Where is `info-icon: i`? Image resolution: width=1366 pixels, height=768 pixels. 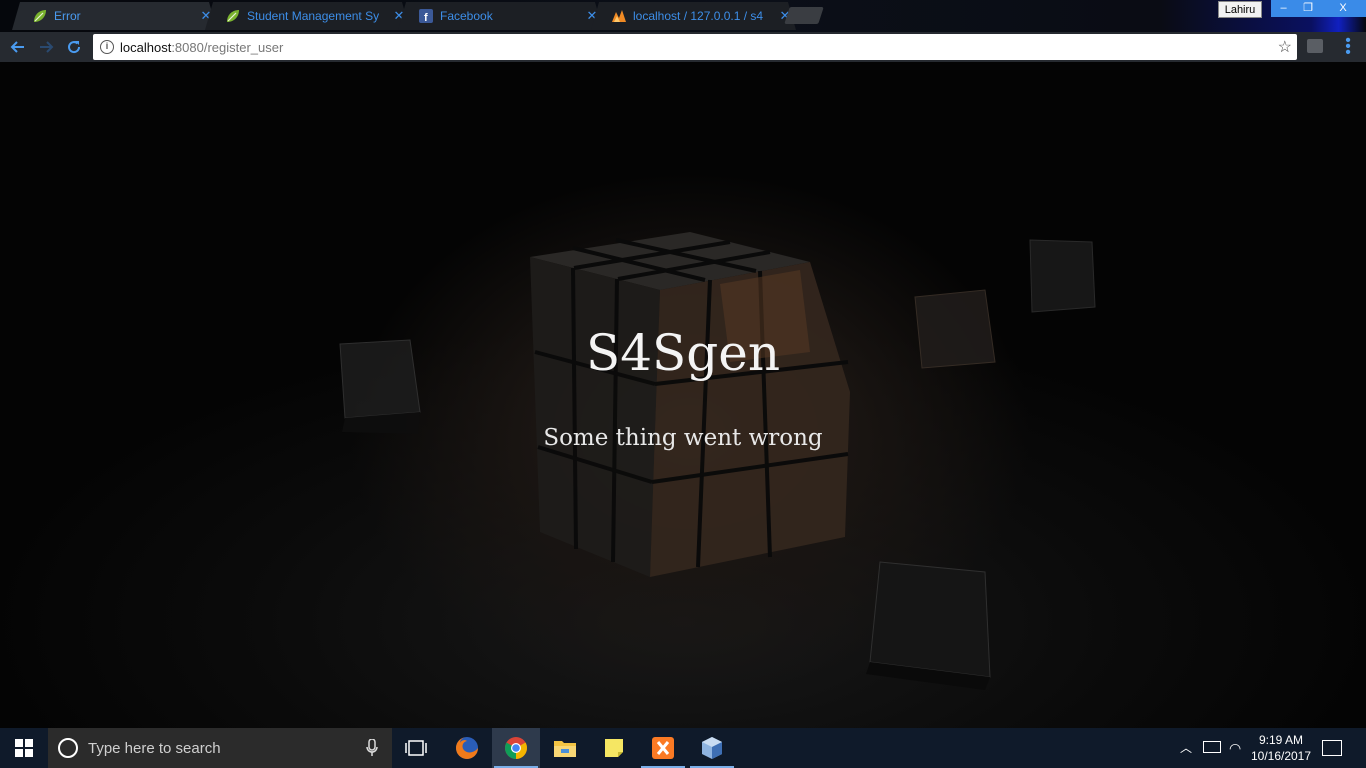
info-icon: i is located at coordinates (107, 47).